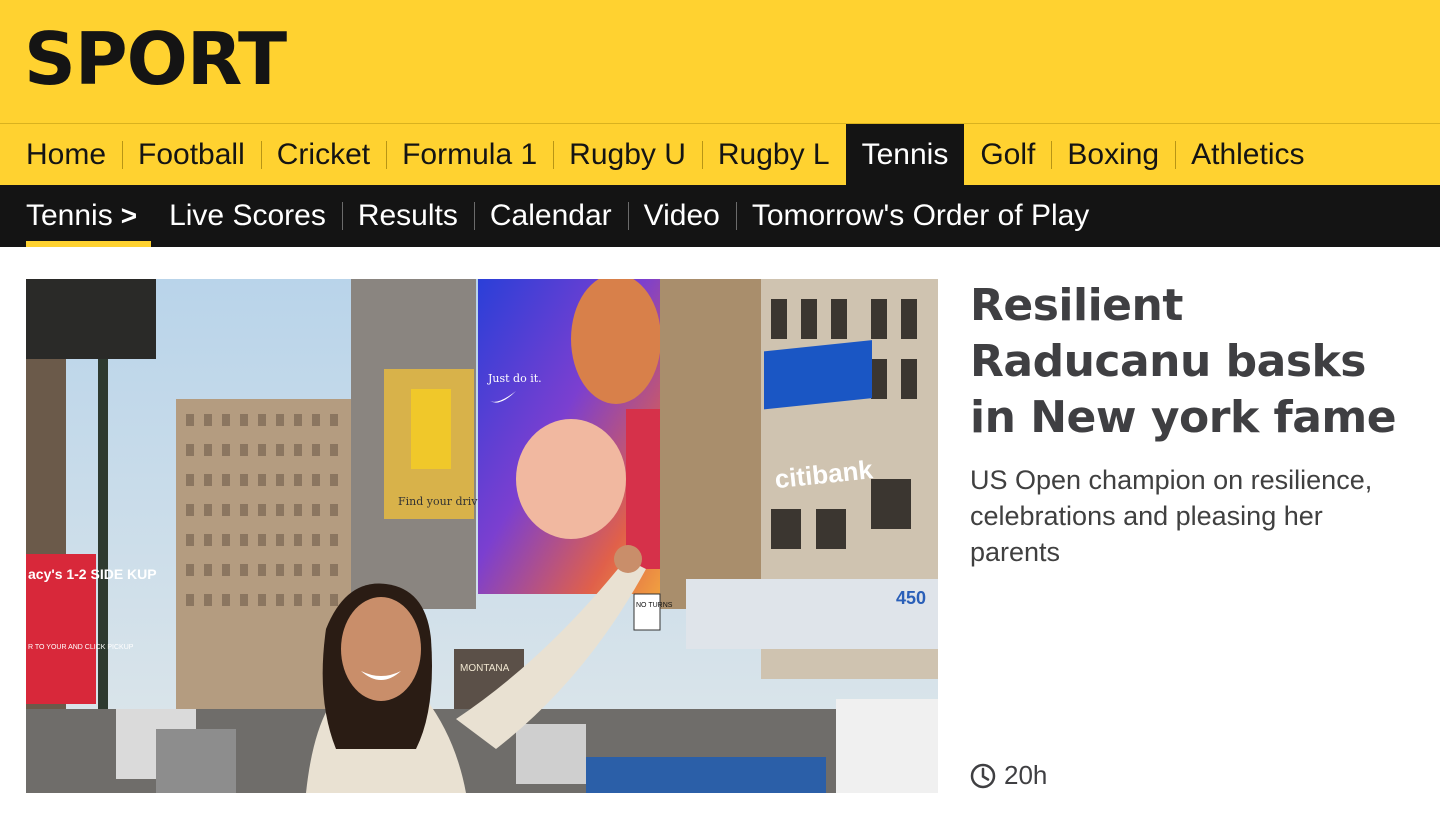  I want to click on nav-item-home: Home, so click(66, 154).